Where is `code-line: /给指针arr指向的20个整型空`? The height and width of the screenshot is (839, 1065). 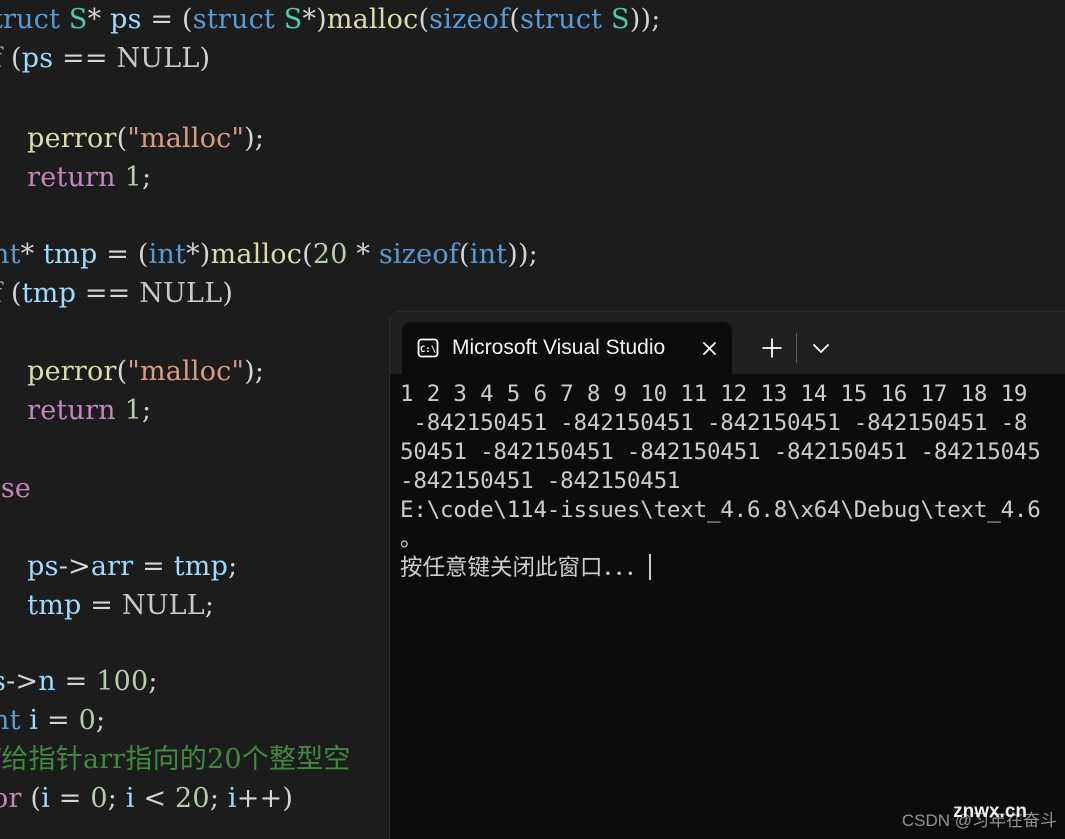
code-line: /给指针arr指向的20个整型空 is located at coordinates (175, 759).